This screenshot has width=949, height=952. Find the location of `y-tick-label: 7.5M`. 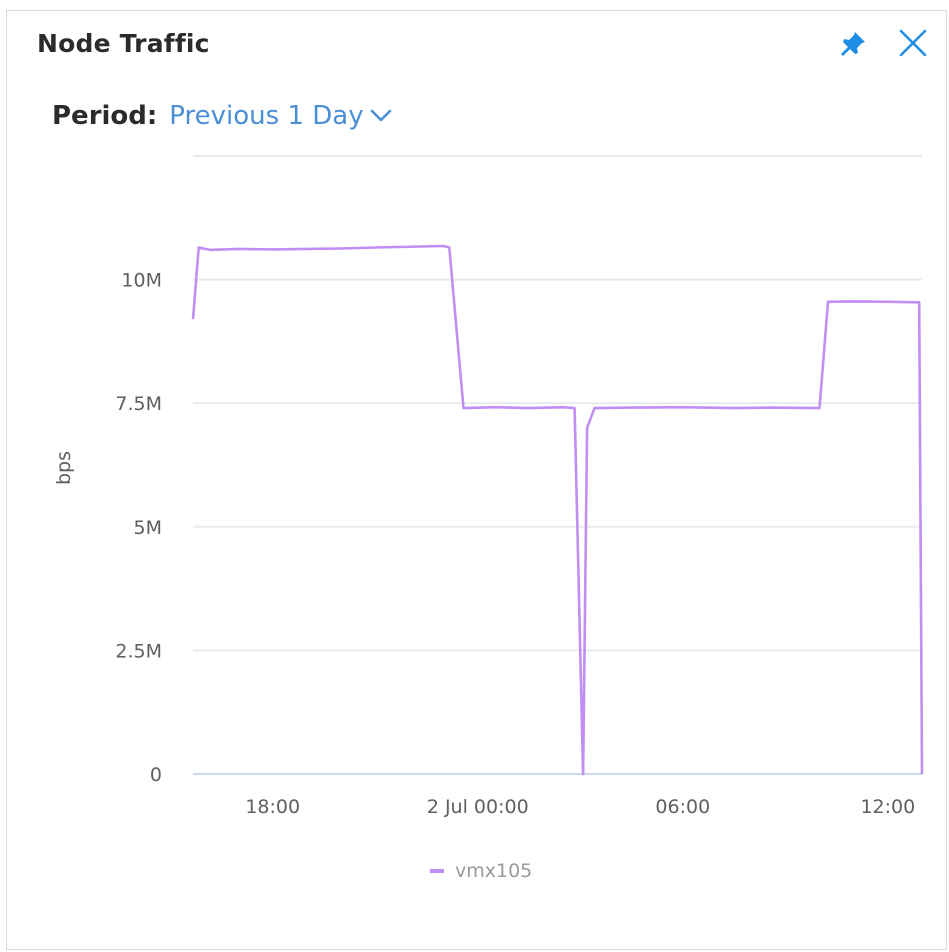

y-tick-label: 7.5M is located at coordinates (138, 404).